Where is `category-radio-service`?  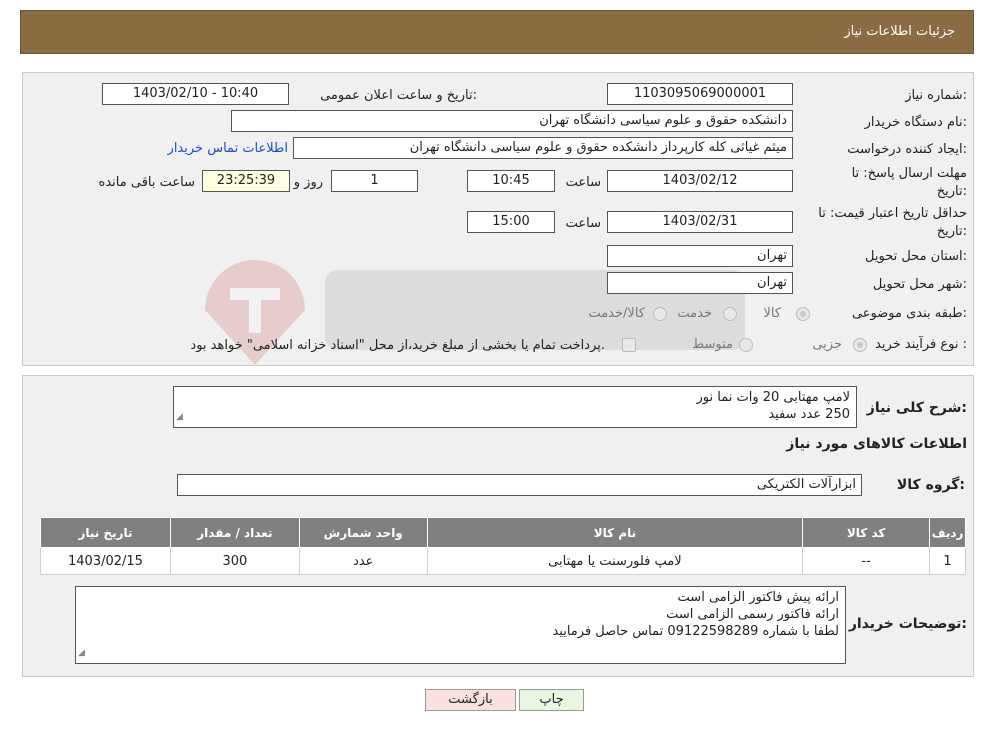
category-radio-service is located at coordinates (730, 314).